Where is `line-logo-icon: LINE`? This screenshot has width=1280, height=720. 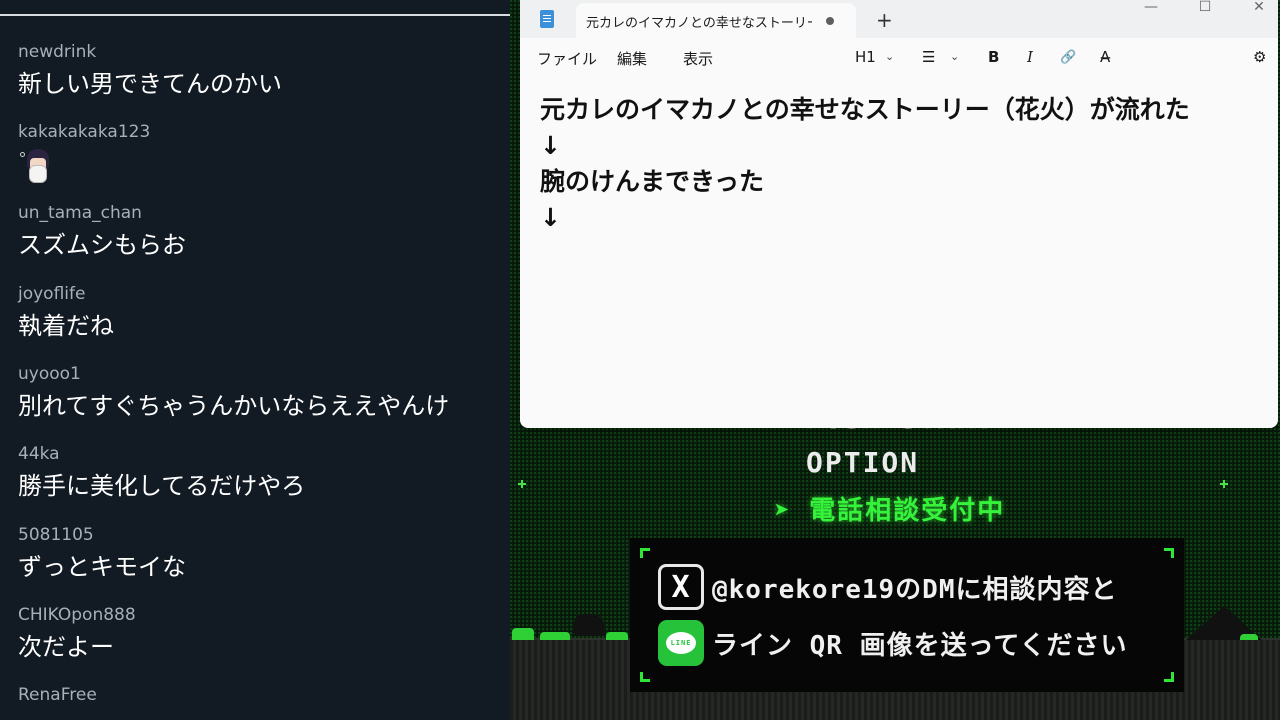
line-logo-icon: LINE is located at coordinates (681, 643).